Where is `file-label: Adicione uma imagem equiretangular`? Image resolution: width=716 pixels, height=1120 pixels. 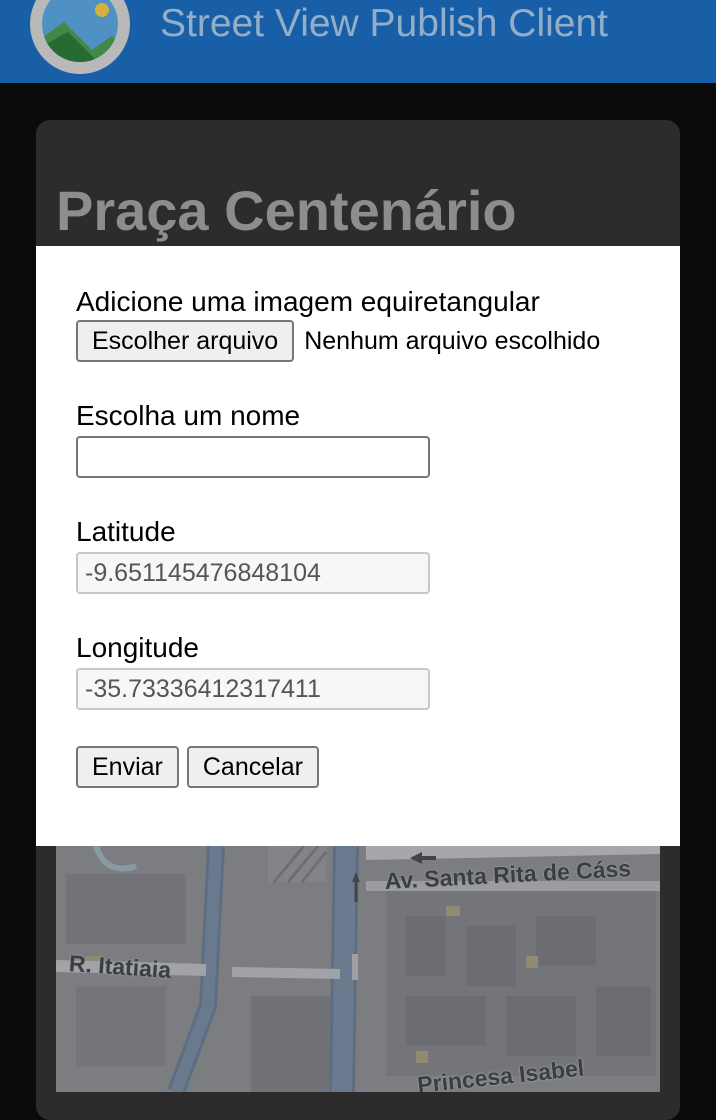 file-label: Adicione uma imagem equiretangular is located at coordinates (308, 301).